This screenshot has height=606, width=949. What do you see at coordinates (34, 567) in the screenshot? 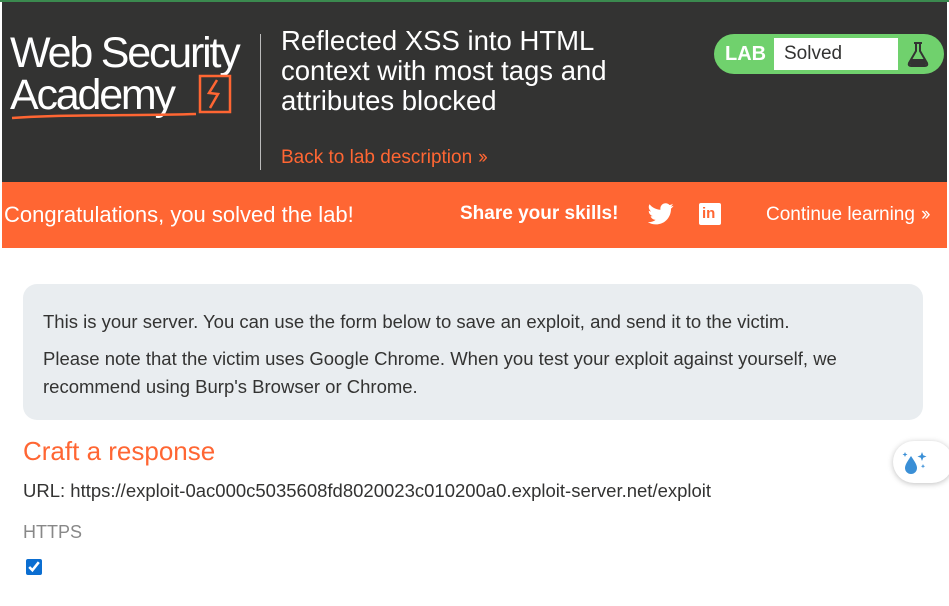
I see `https-checkbox` at bounding box center [34, 567].